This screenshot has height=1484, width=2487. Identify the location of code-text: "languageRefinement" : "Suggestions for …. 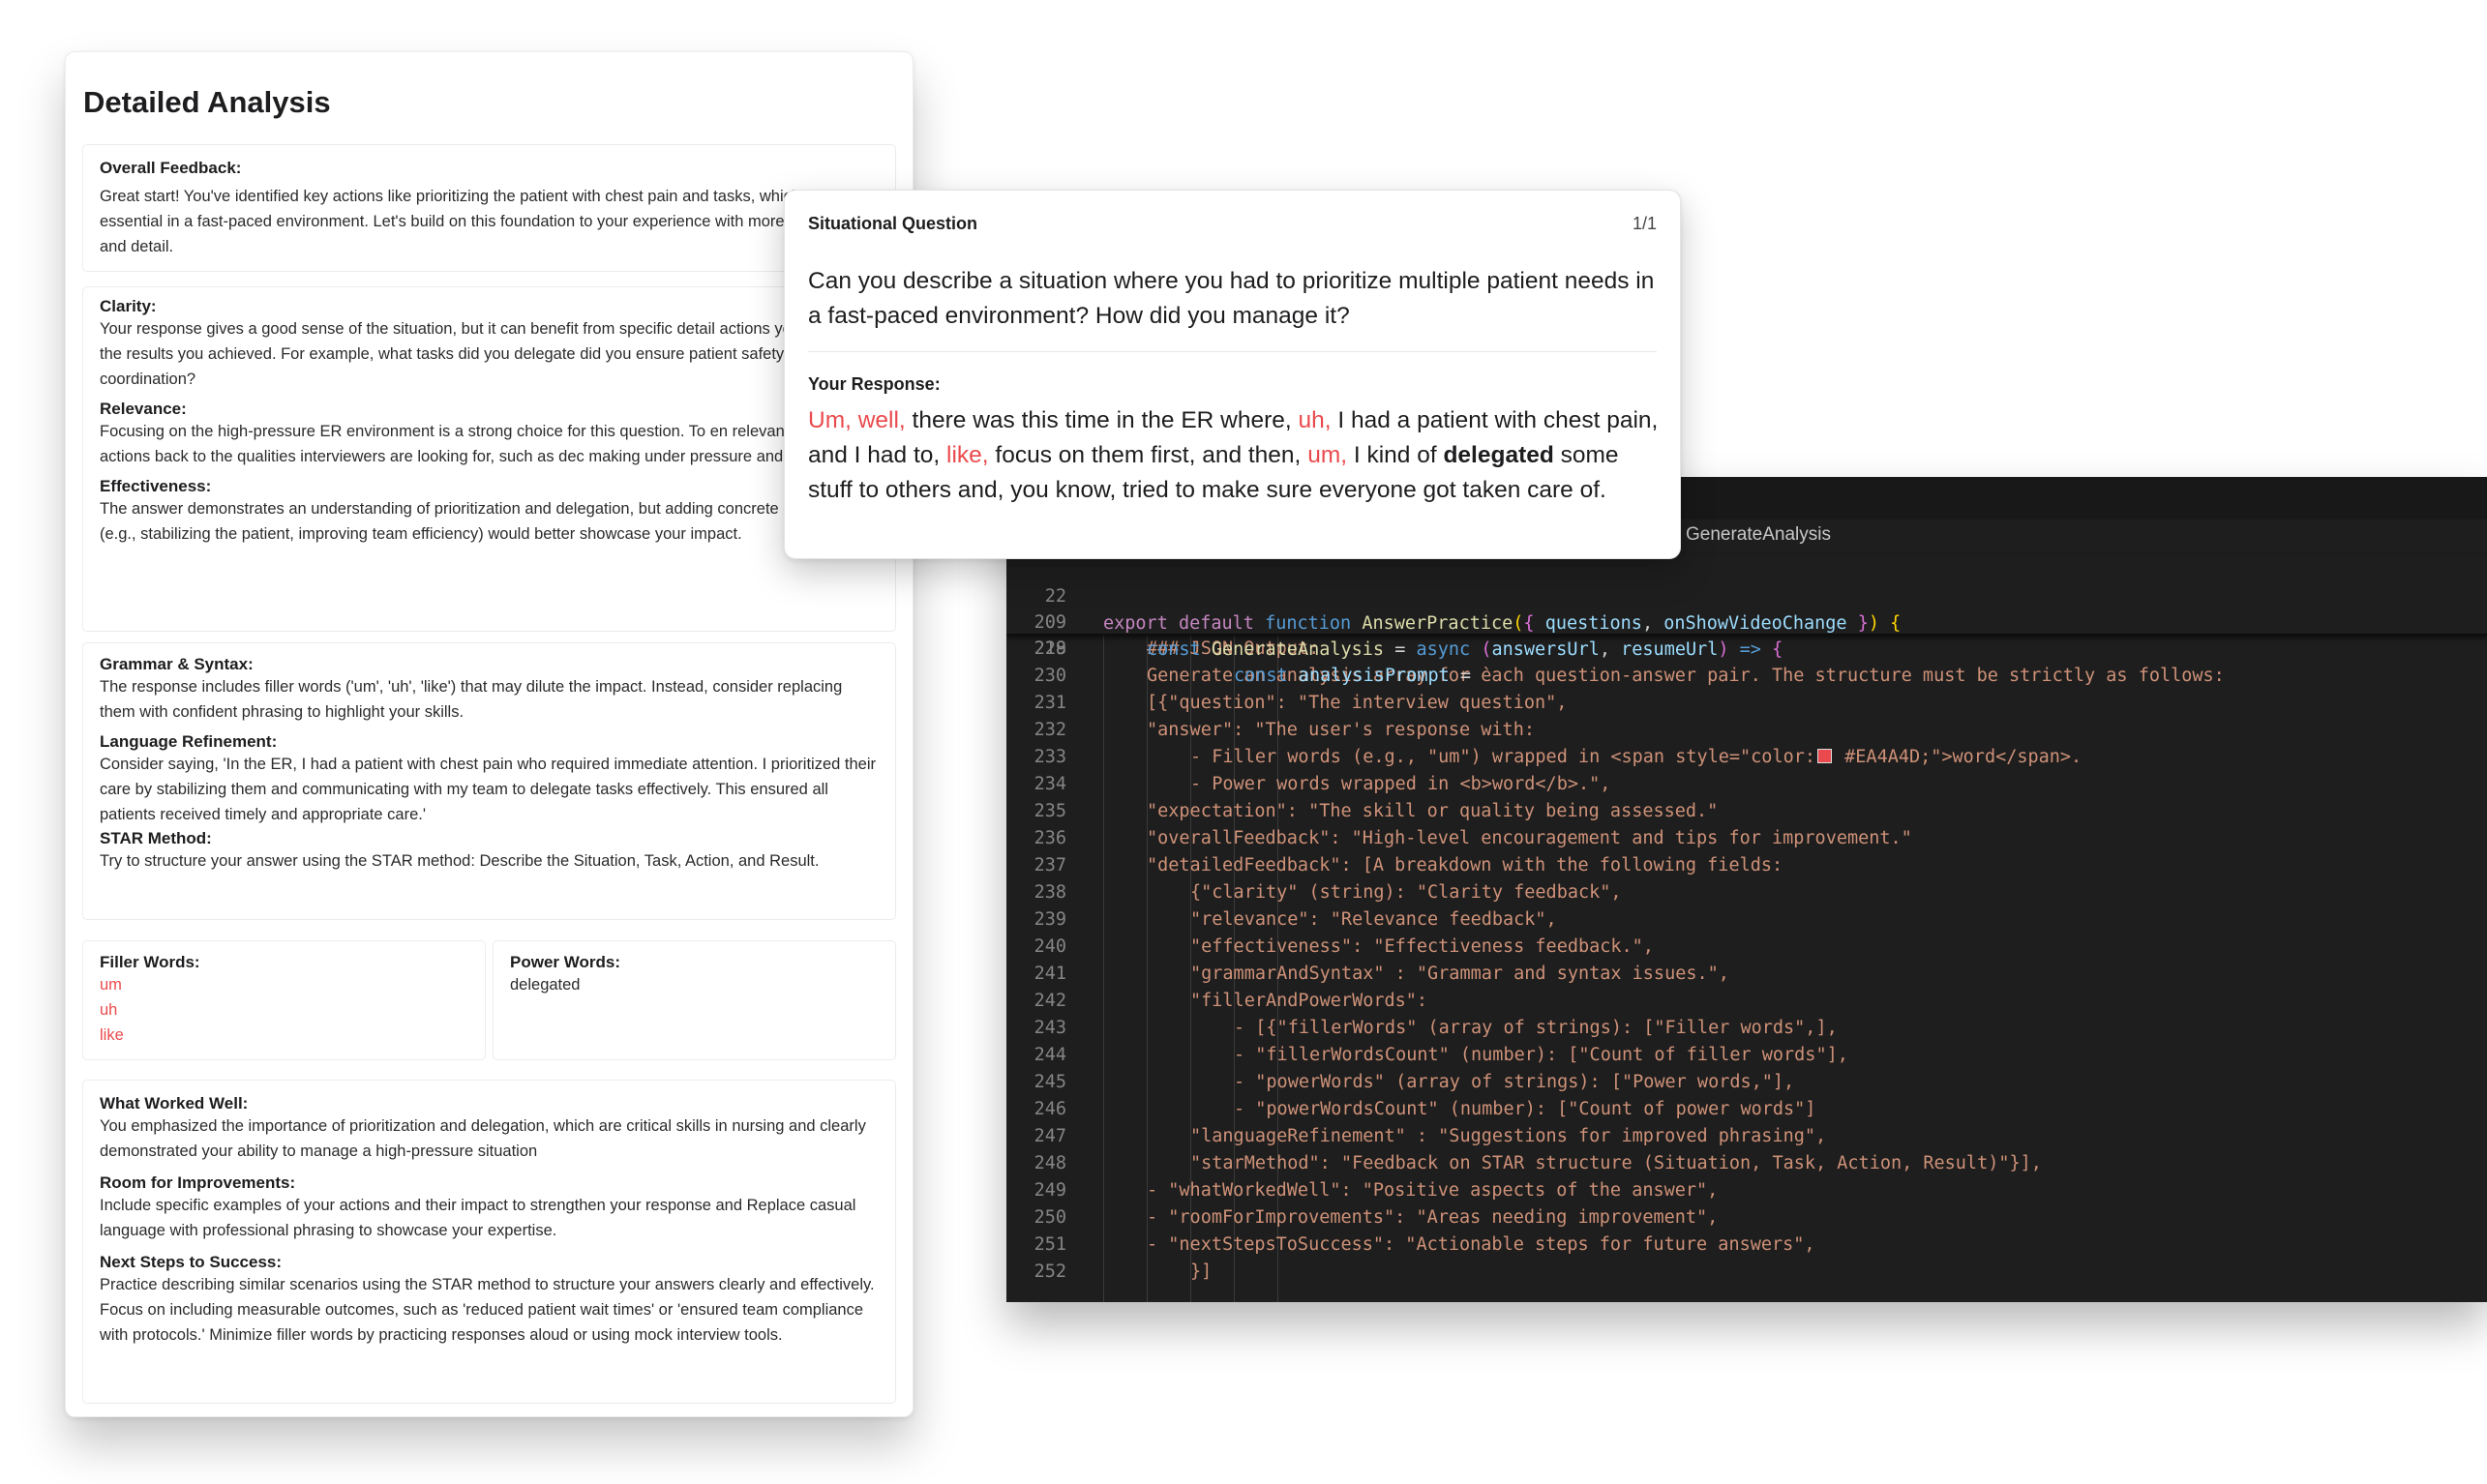
(1508, 1136).